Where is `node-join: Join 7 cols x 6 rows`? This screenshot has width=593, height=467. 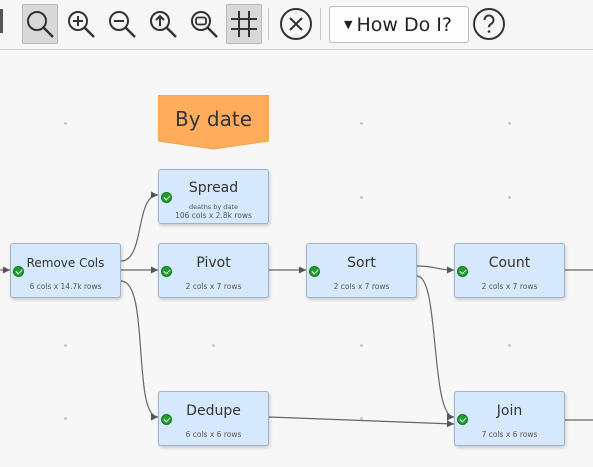
node-join: Join 7 cols x 6 rows is located at coordinates (509, 418).